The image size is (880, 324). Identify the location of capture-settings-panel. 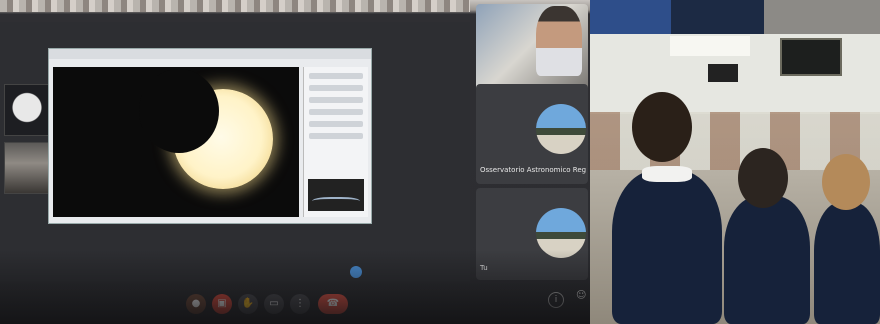
(335, 142).